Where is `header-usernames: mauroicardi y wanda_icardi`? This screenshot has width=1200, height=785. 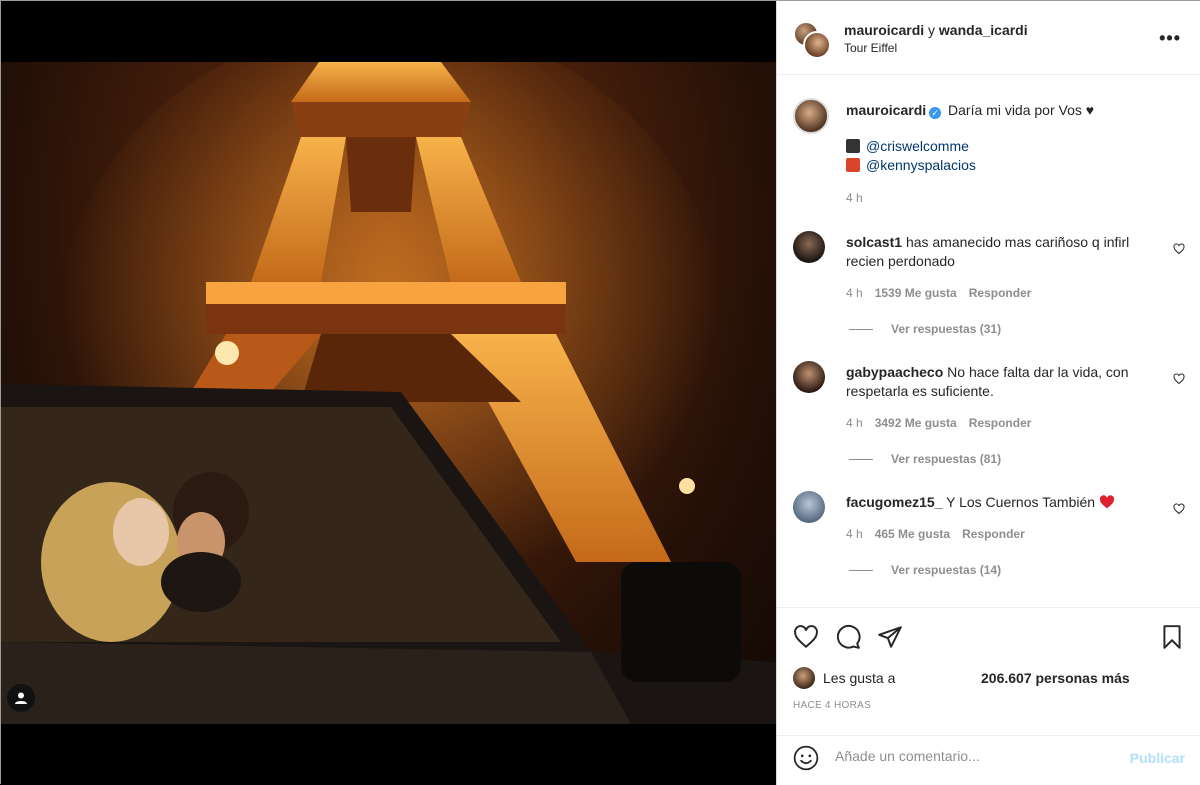
header-usernames: mauroicardi y wanda_icardi is located at coordinates (936, 30).